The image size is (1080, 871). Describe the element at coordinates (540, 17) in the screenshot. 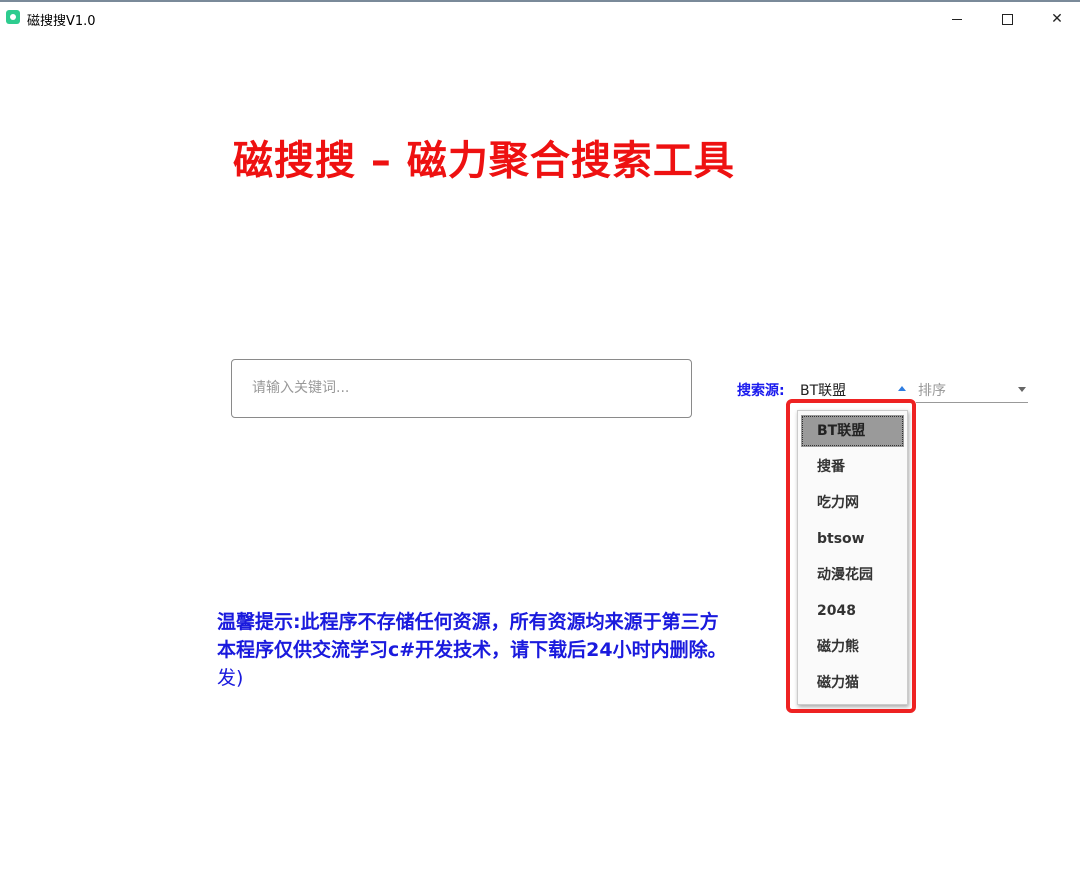

I see `title-bar: 磁搜搜V1.0 ✕` at that location.